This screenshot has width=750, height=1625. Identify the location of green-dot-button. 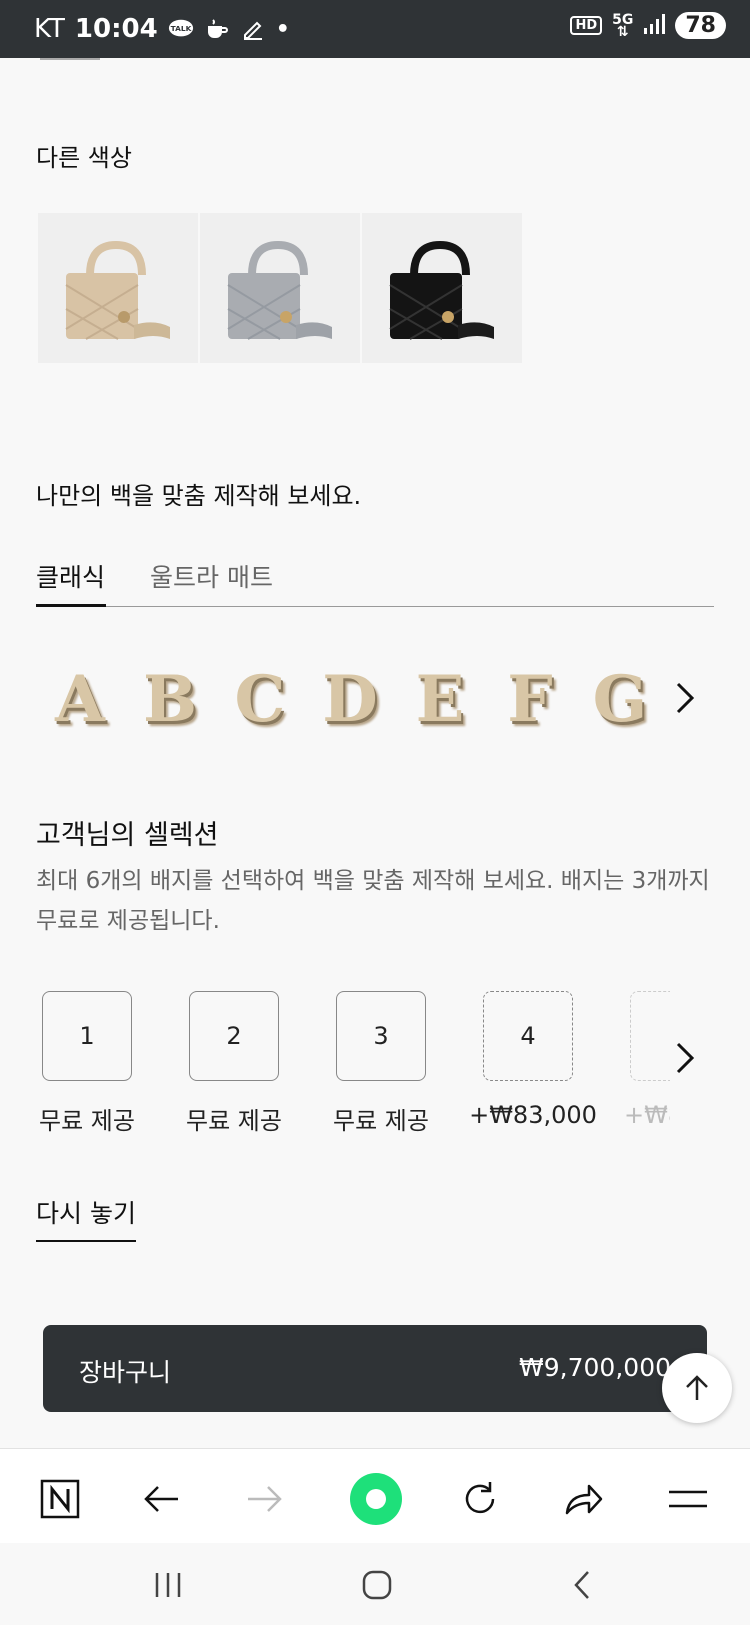
(376, 1499).